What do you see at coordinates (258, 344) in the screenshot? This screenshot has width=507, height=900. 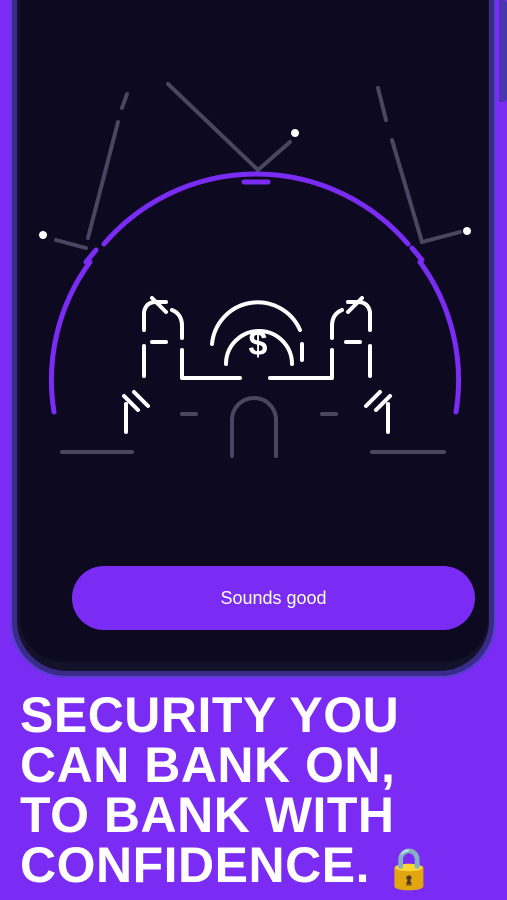 I see `dollar-coin-icon: $` at bounding box center [258, 344].